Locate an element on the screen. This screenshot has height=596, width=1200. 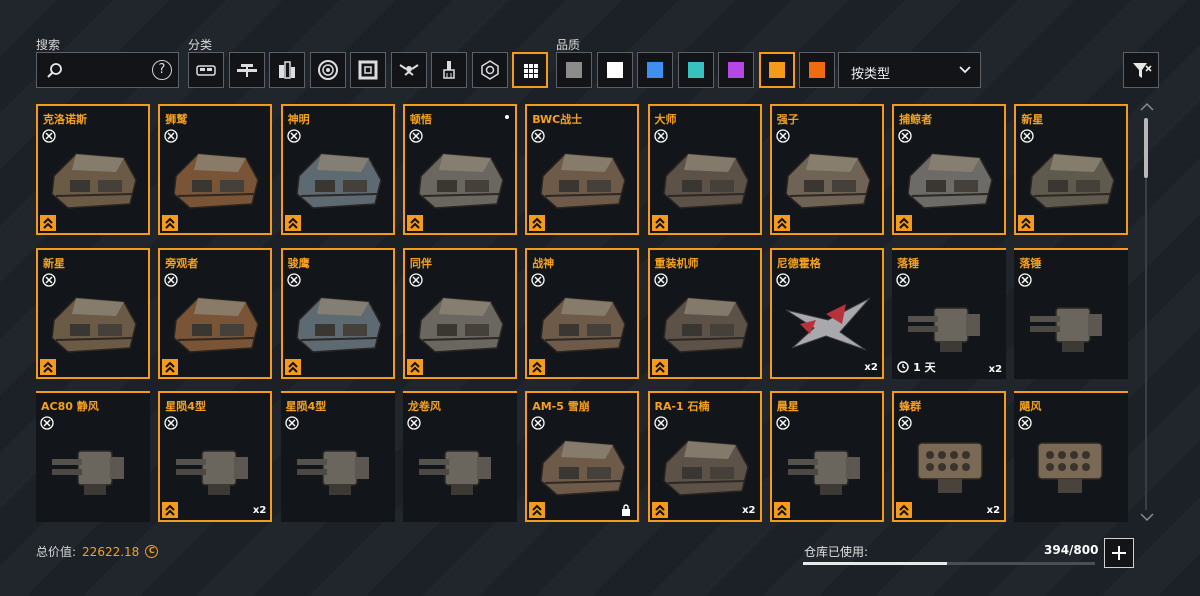
inventory-item-card: 捕鲸者 is located at coordinates (949, 169).